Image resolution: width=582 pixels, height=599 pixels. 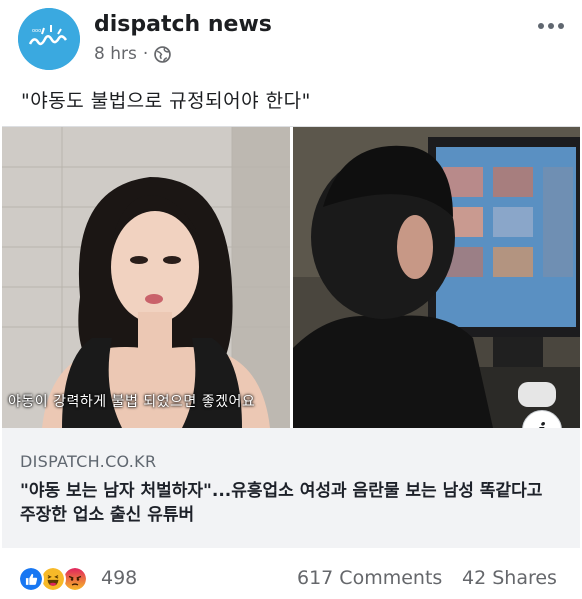 I want to click on reaction-count: 498, so click(x=119, y=578).